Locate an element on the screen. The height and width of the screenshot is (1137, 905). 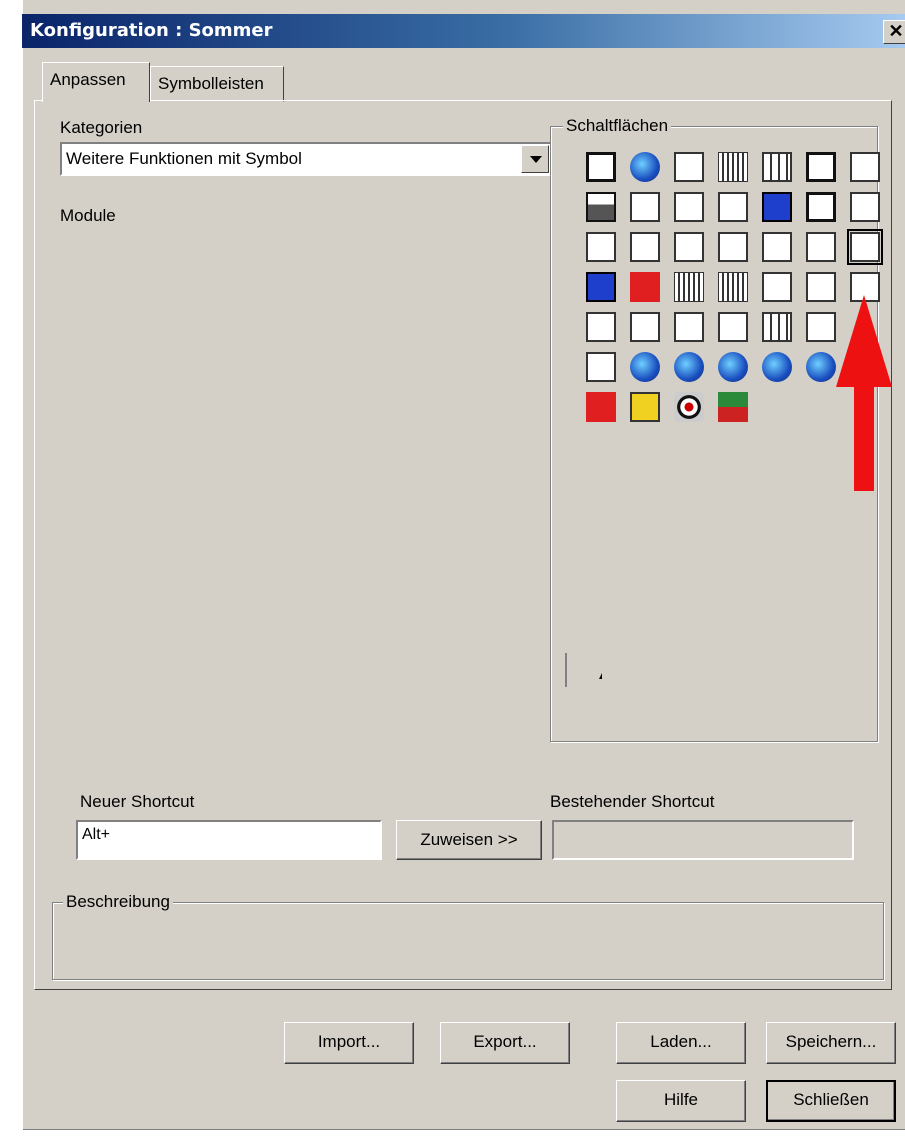
printer-icon is located at coordinates (601, 207).